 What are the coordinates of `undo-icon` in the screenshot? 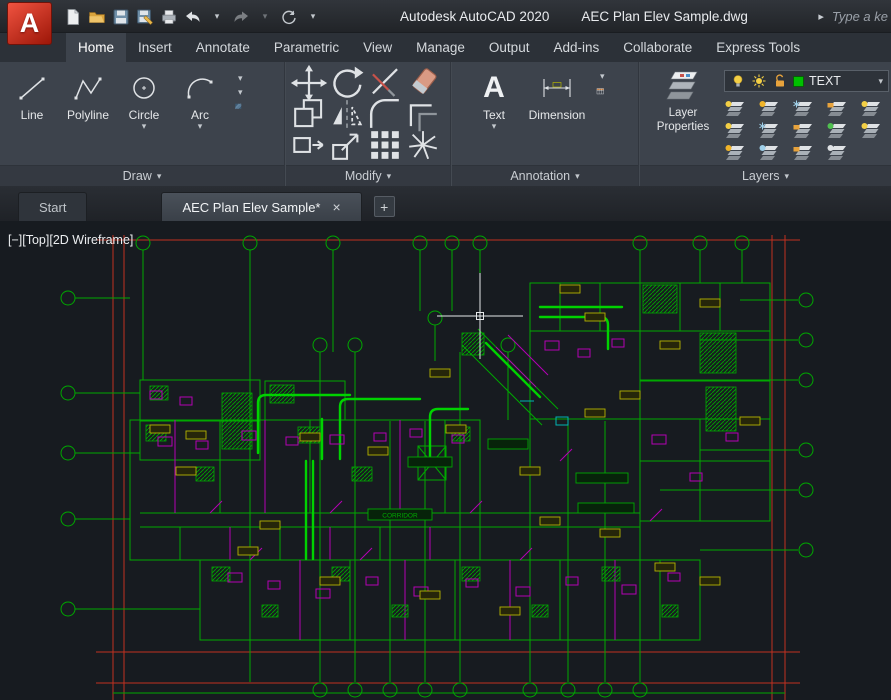 It's located at (193, 16).